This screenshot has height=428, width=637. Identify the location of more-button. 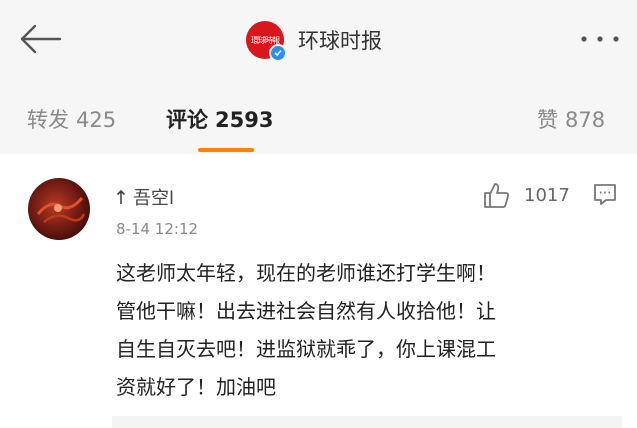
(600, 39).